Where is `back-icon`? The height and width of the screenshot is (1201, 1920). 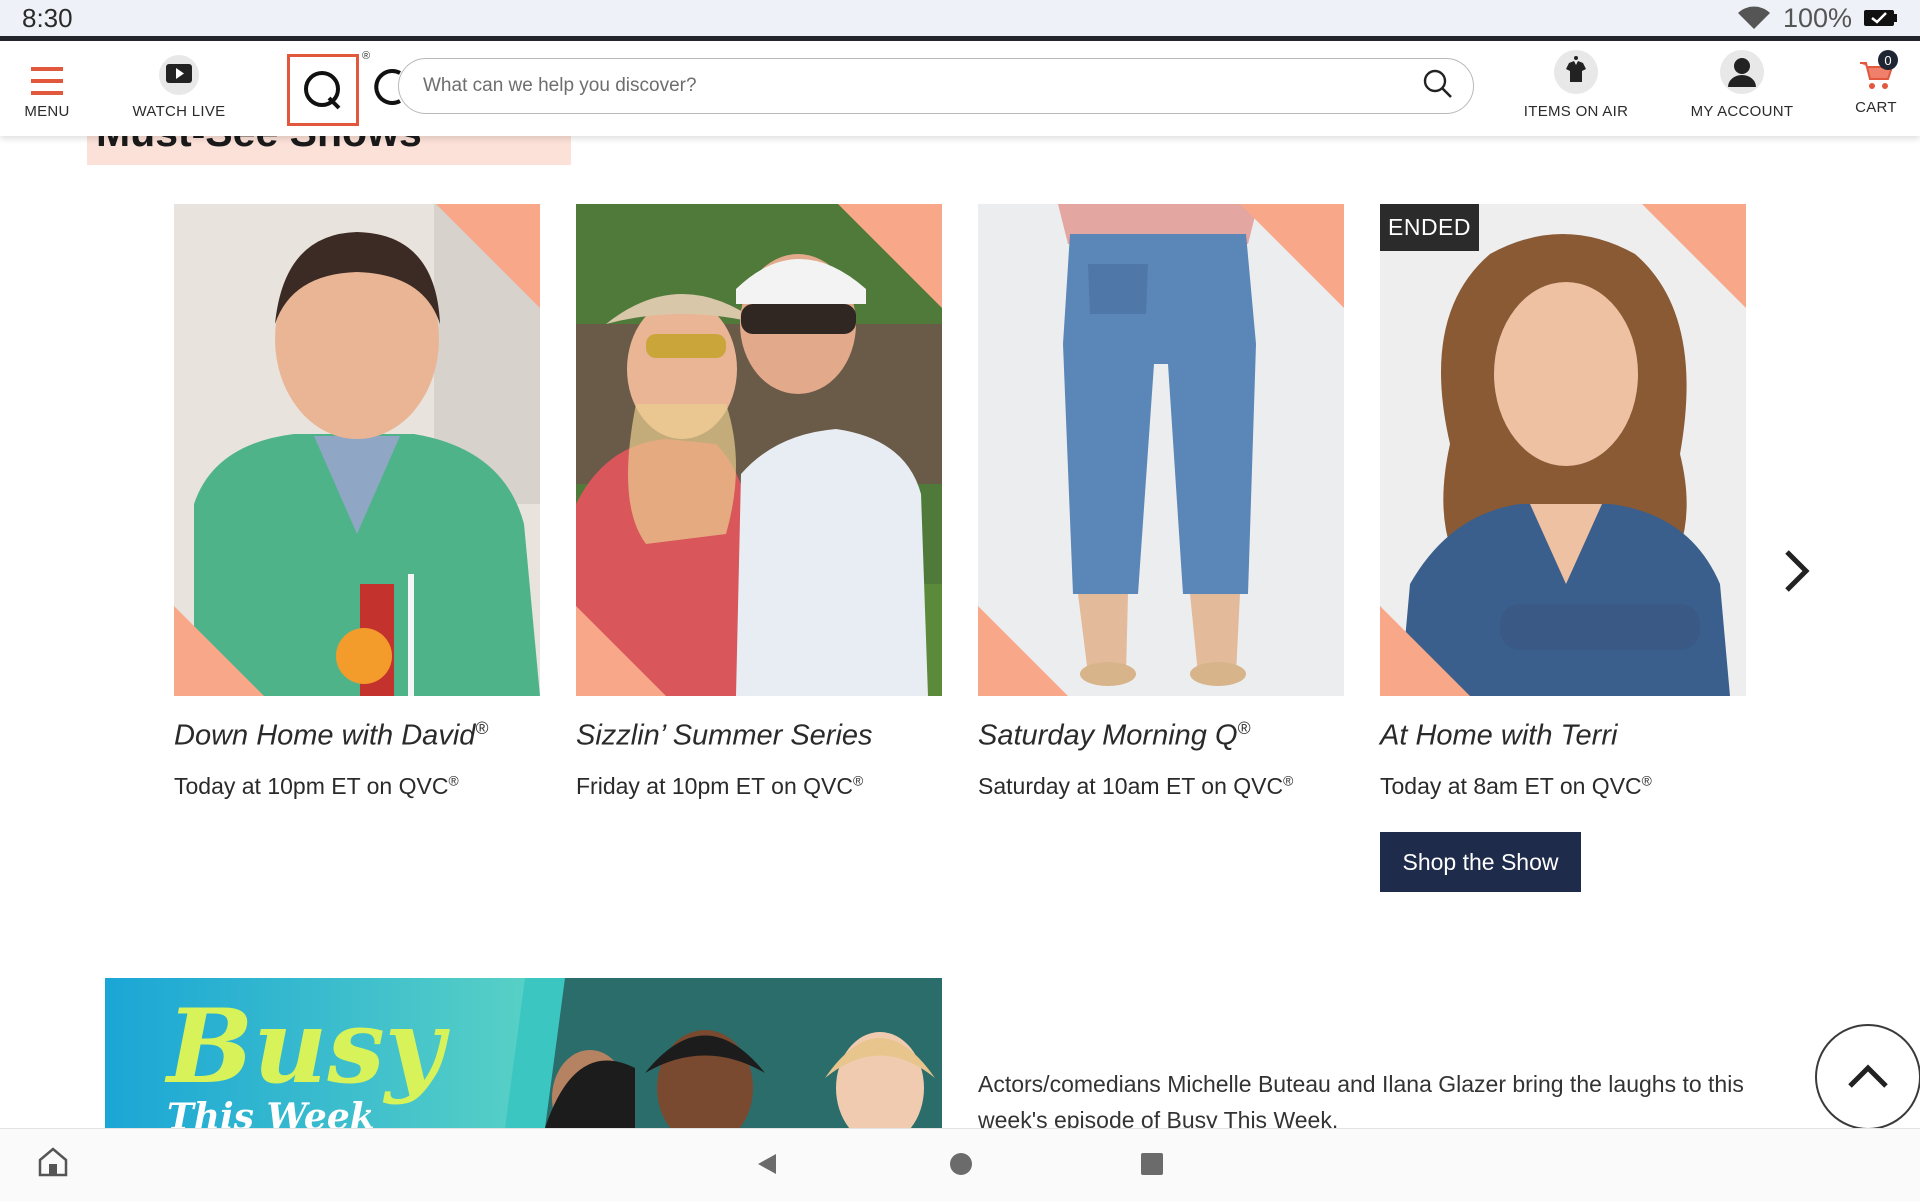 back-icon is located at coordinates (767, 1166).